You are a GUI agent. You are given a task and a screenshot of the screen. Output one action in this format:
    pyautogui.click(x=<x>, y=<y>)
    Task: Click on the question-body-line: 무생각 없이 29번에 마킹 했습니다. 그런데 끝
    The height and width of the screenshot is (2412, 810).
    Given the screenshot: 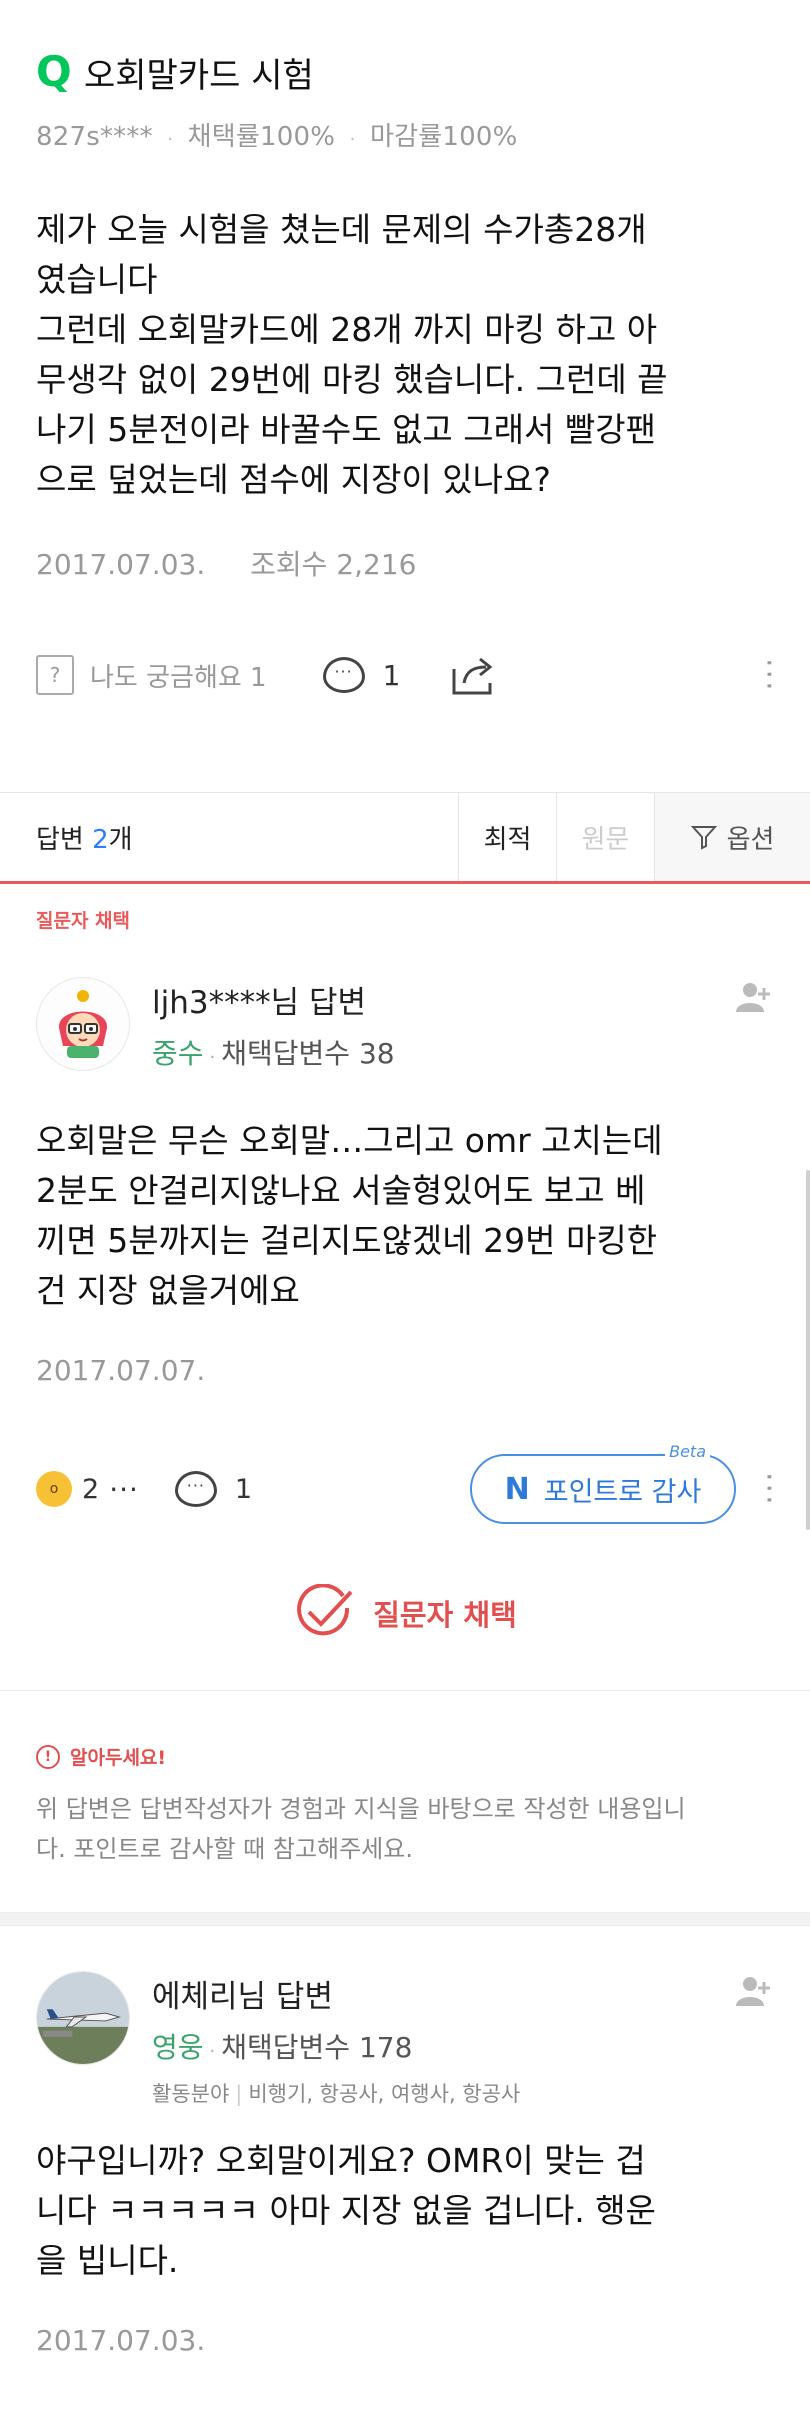 What is the action you would take?
    pyautogui.click(x=352, y=379)
    